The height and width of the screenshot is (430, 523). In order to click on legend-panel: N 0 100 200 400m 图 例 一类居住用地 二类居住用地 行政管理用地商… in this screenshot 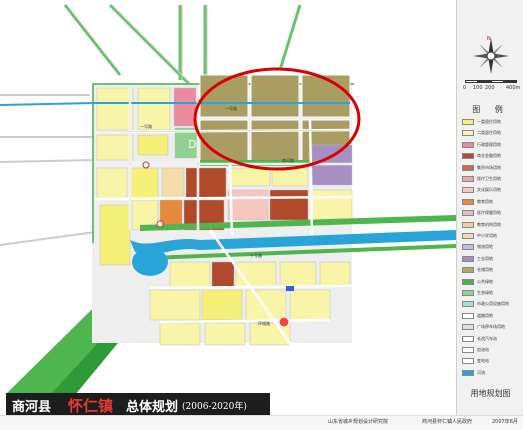, I will do `click(489, 207)`.